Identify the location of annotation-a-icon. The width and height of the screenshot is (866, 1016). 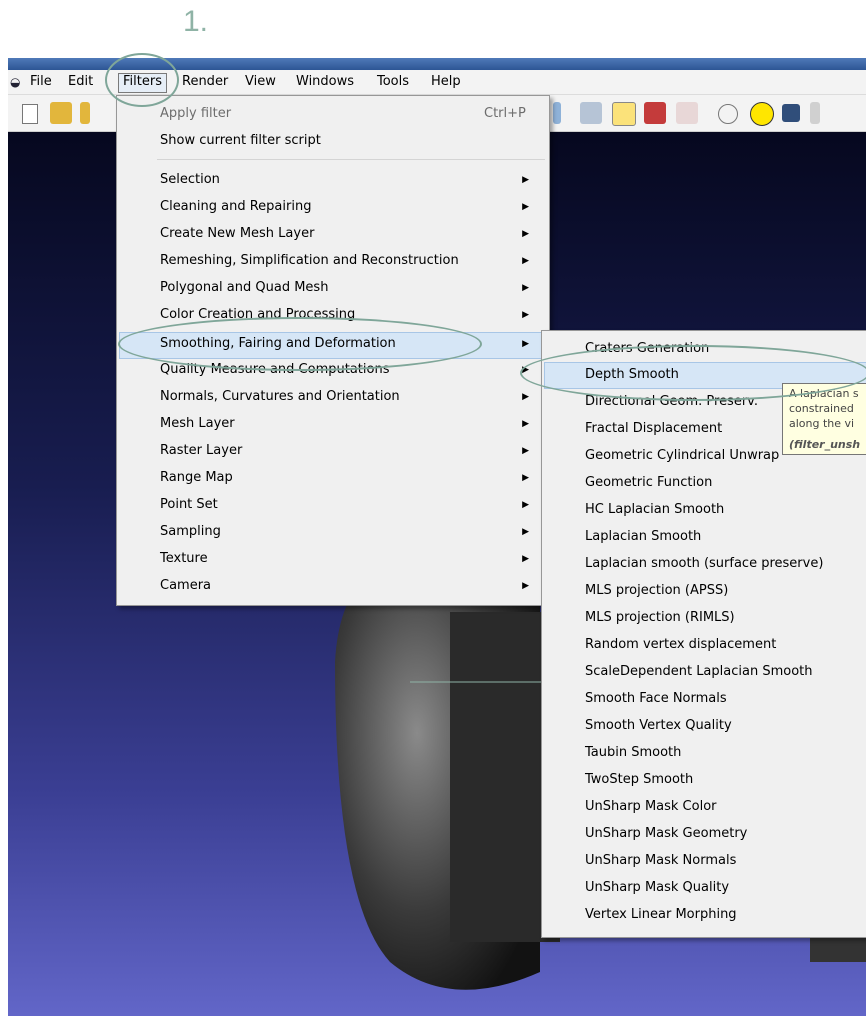
(762, 114).